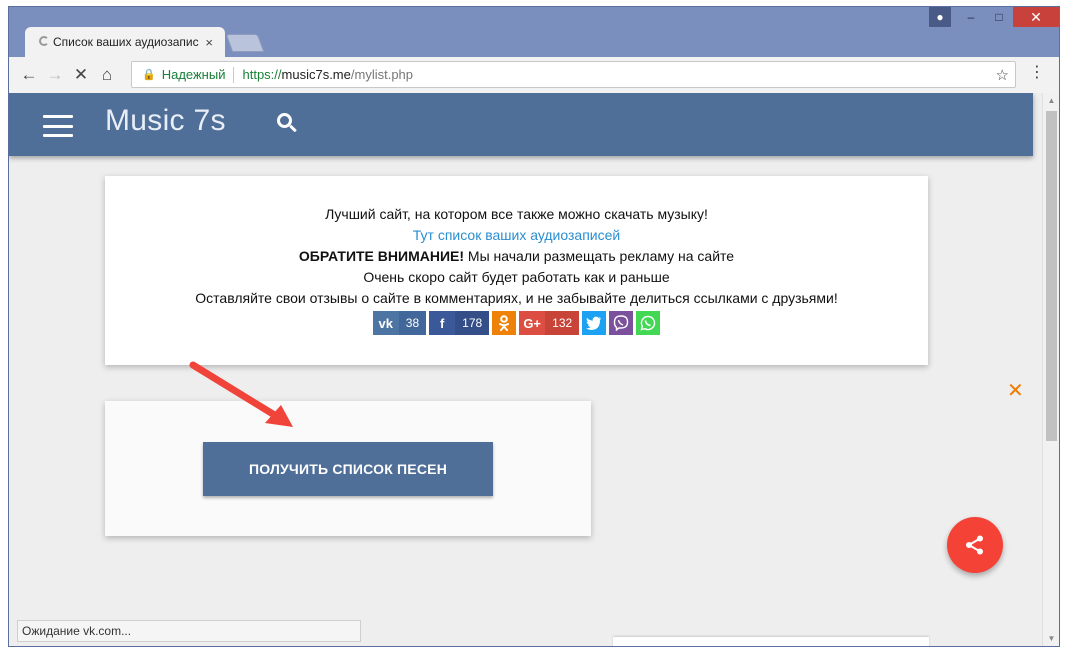 This screenshot has height=652, width=1067. What do you see at coordinates (165, 121) in the screenshot?
I see `site-title: Music 7s` at bounding box center [165, 121].